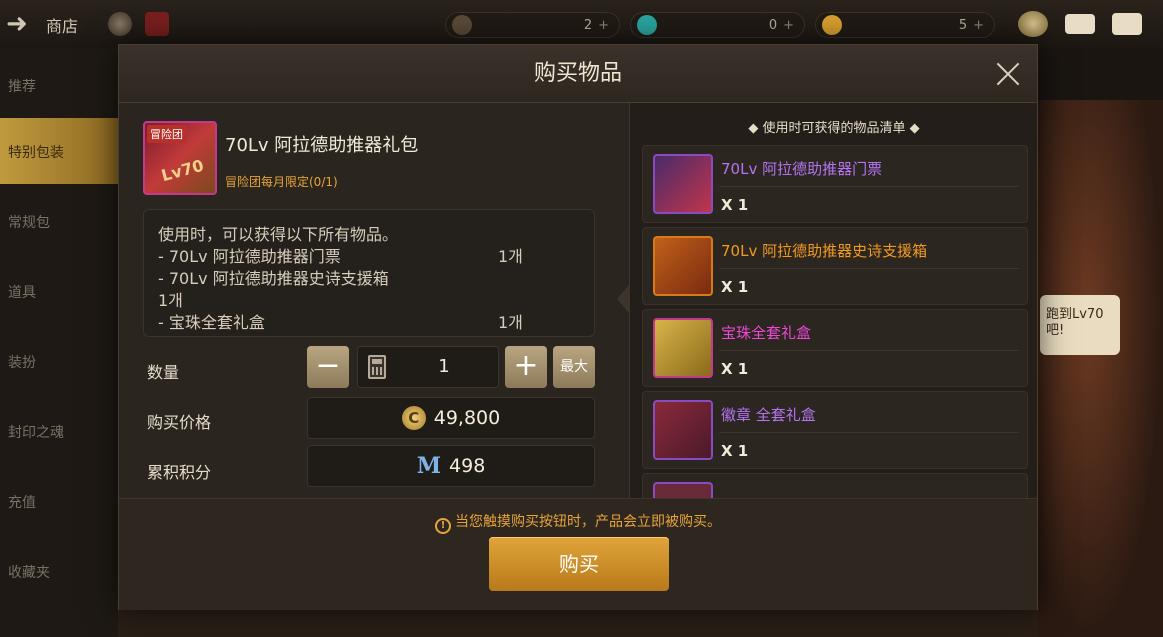  Describe the element at coordinates (574, 367) in the screenshot. I see `quantity-max-button: 最大` at that location.